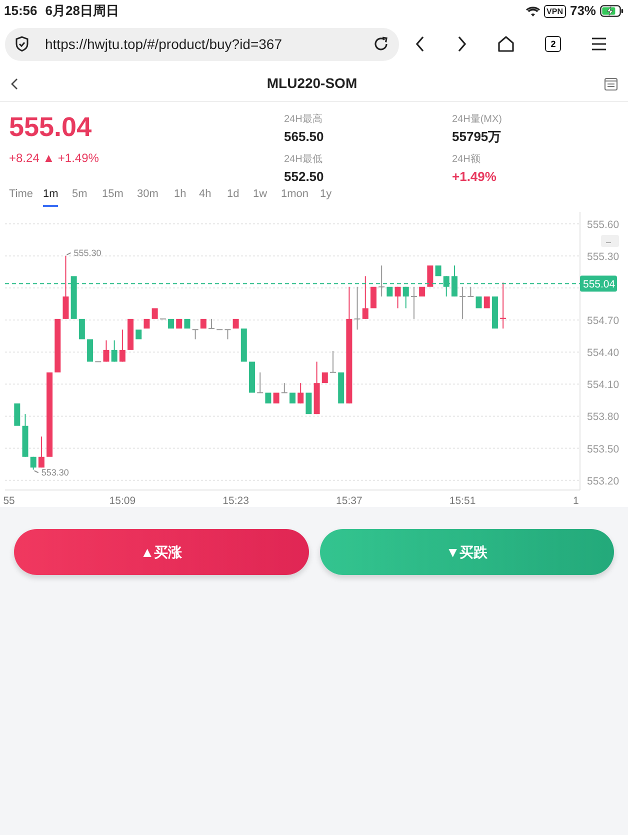  What do you see at coordinates (603, 256) in the screenshot?
I see `axis-label: 555.30` at bounding box center [603, 256].